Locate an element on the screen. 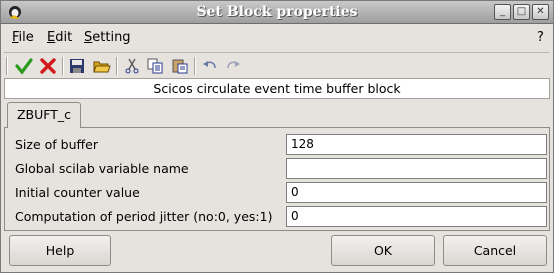 This screenshot has width=554, height=273. redo-icon is located at coordinates (233, 66).